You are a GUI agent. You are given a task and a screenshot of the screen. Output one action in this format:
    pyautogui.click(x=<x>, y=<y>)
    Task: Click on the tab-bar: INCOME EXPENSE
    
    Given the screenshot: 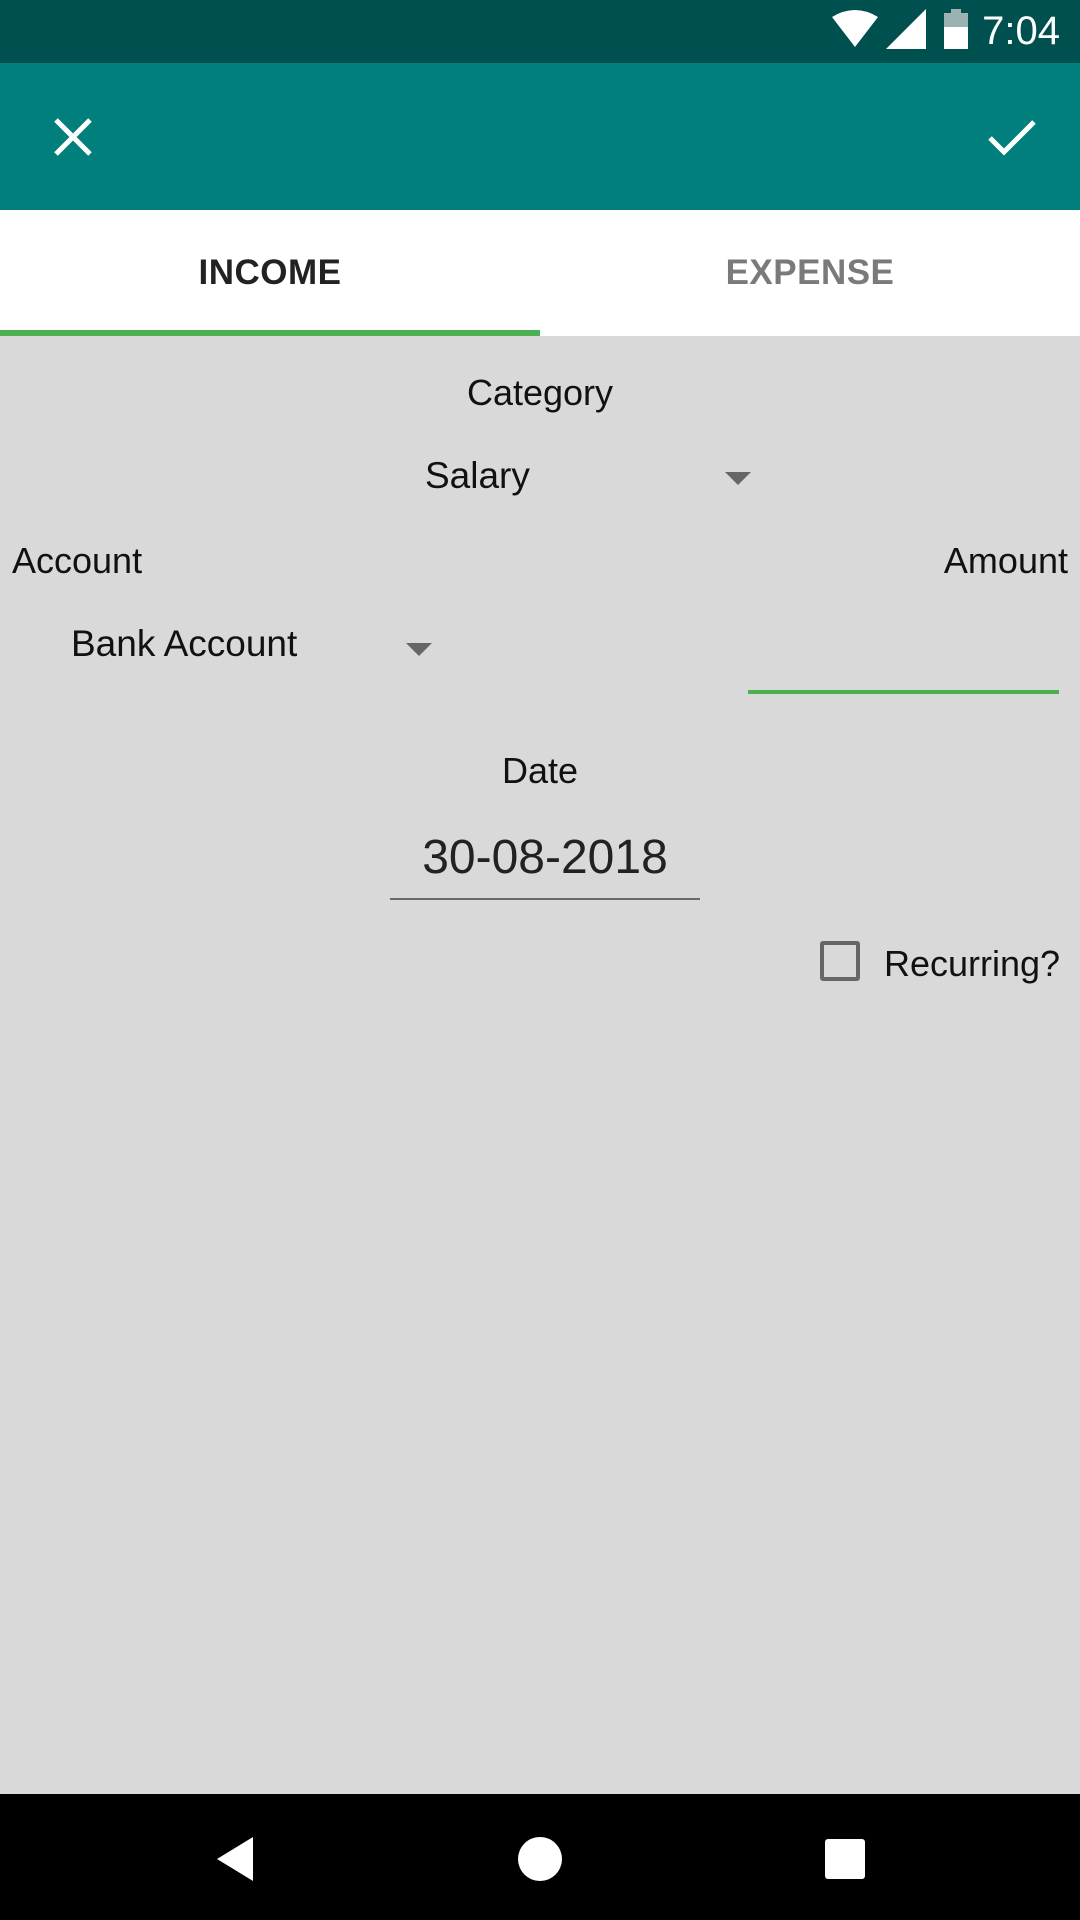 What is the action you would take?
    pyautogui.click(x=540, y=273)
    